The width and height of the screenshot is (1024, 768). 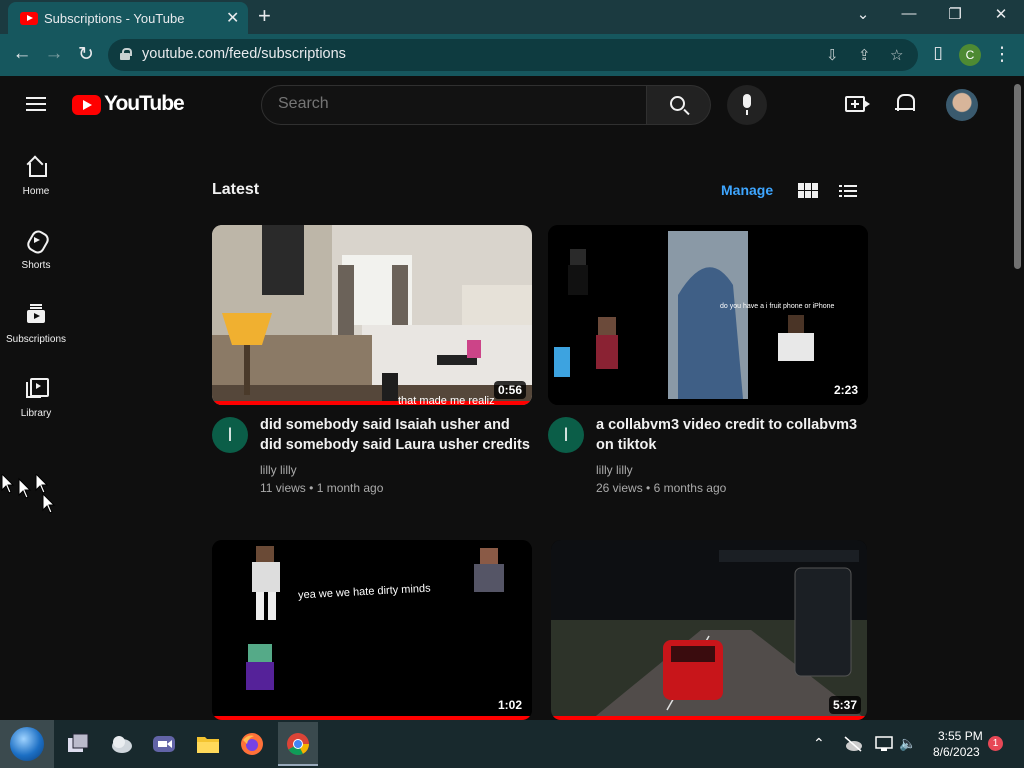 I want to click on tab-search-dropdown-icon: ⌄, so click(x=863, y=14).